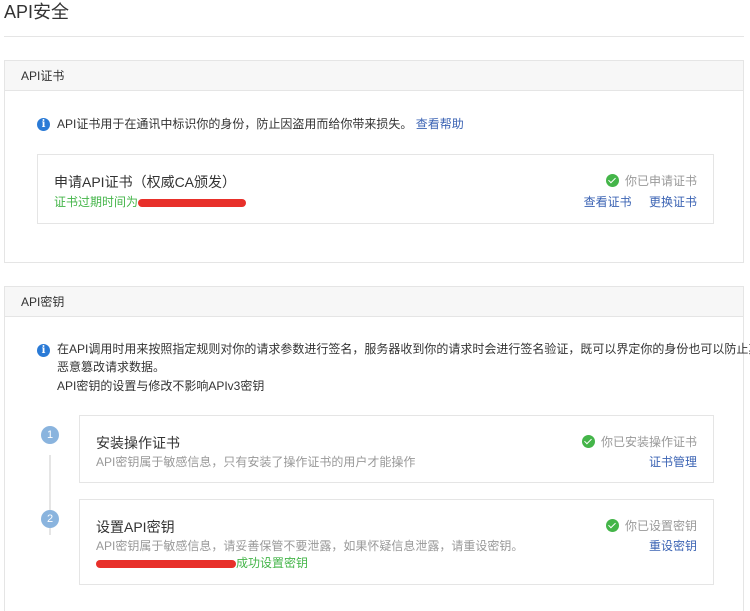 The height and width of the screenshot is (611, 750). I want to click on redacted-key-info, so click(166, 563).